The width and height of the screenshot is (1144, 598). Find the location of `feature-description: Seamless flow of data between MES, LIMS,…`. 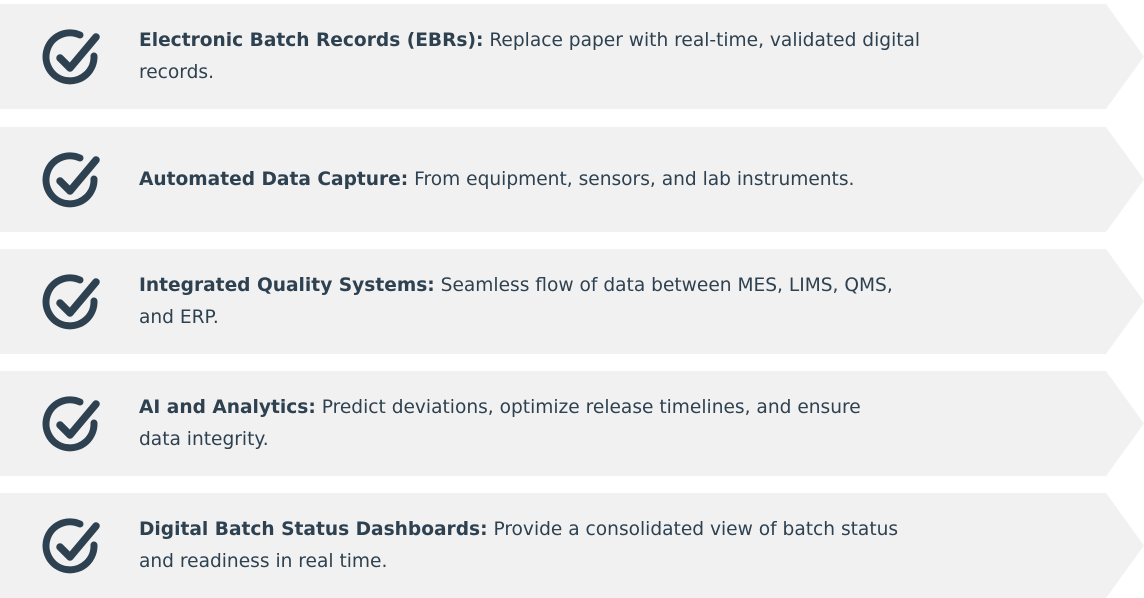

feature-description: Seamless flow of data between MES, LIMS,… is located at coordinates (666, 285).